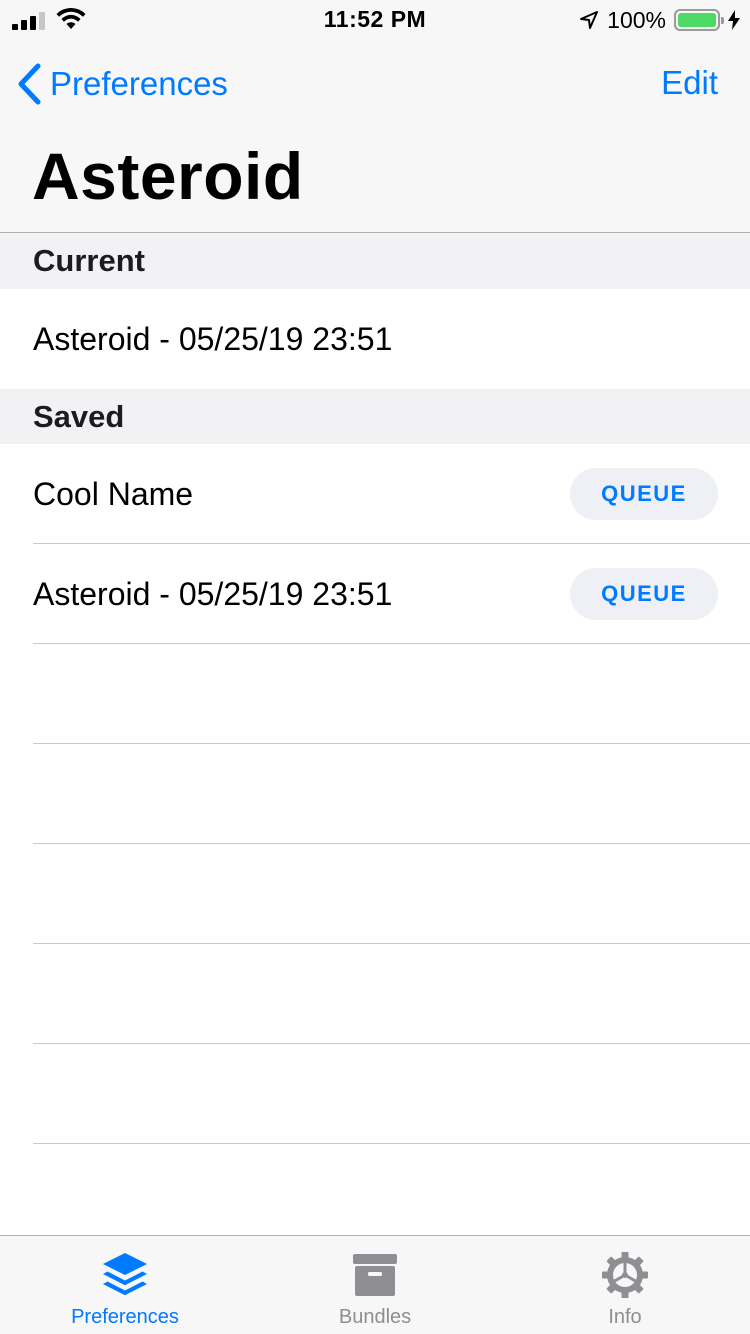 This screenshot has height=1334, width=750. I want to click on list-item-label: Cool Name, so click(113, 493).